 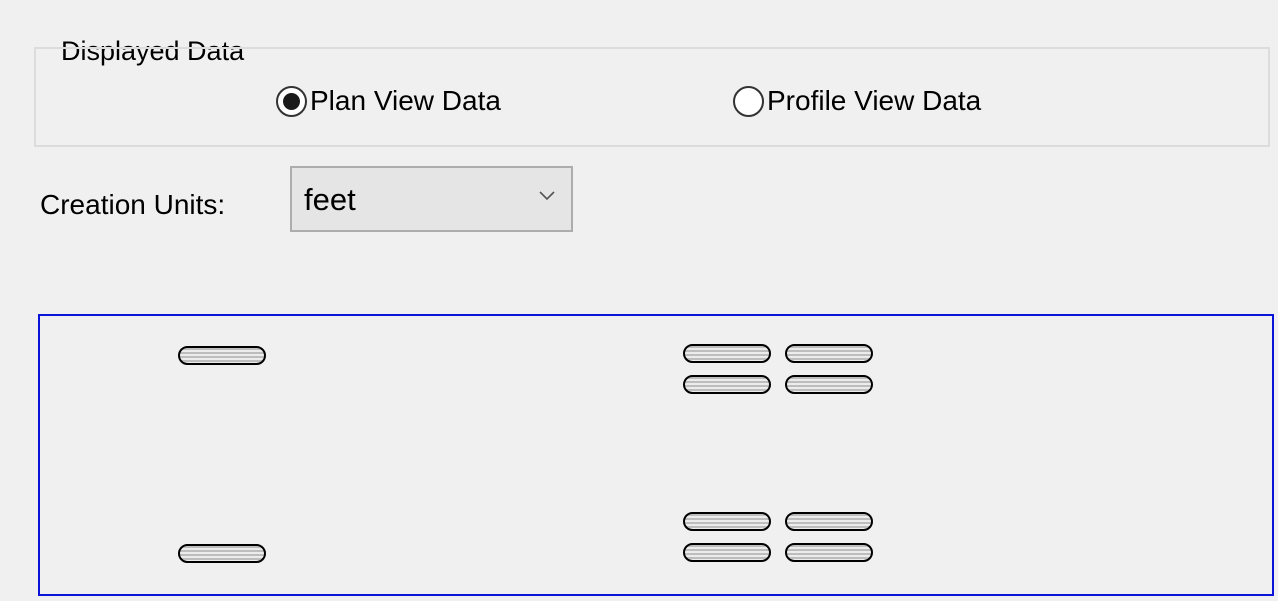 What do you see at coordinates (431, 199) in the screenshot?
I see `creation-units-dropdown: feet` at bounding box center [431, 199].